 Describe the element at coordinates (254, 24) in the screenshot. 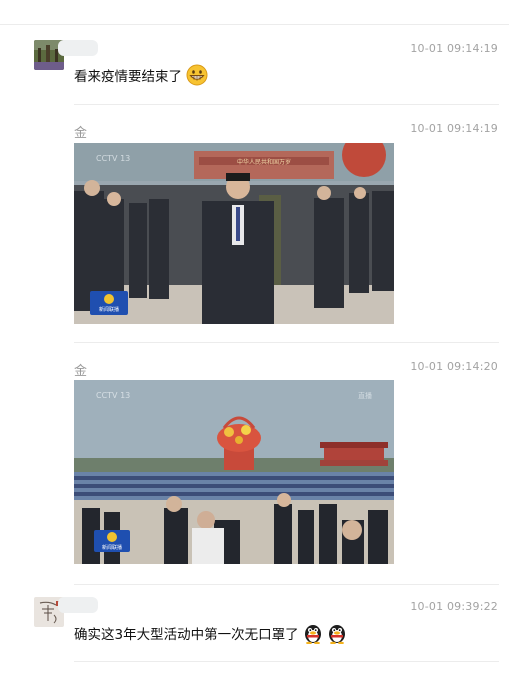

I see `top-divider` at that location.